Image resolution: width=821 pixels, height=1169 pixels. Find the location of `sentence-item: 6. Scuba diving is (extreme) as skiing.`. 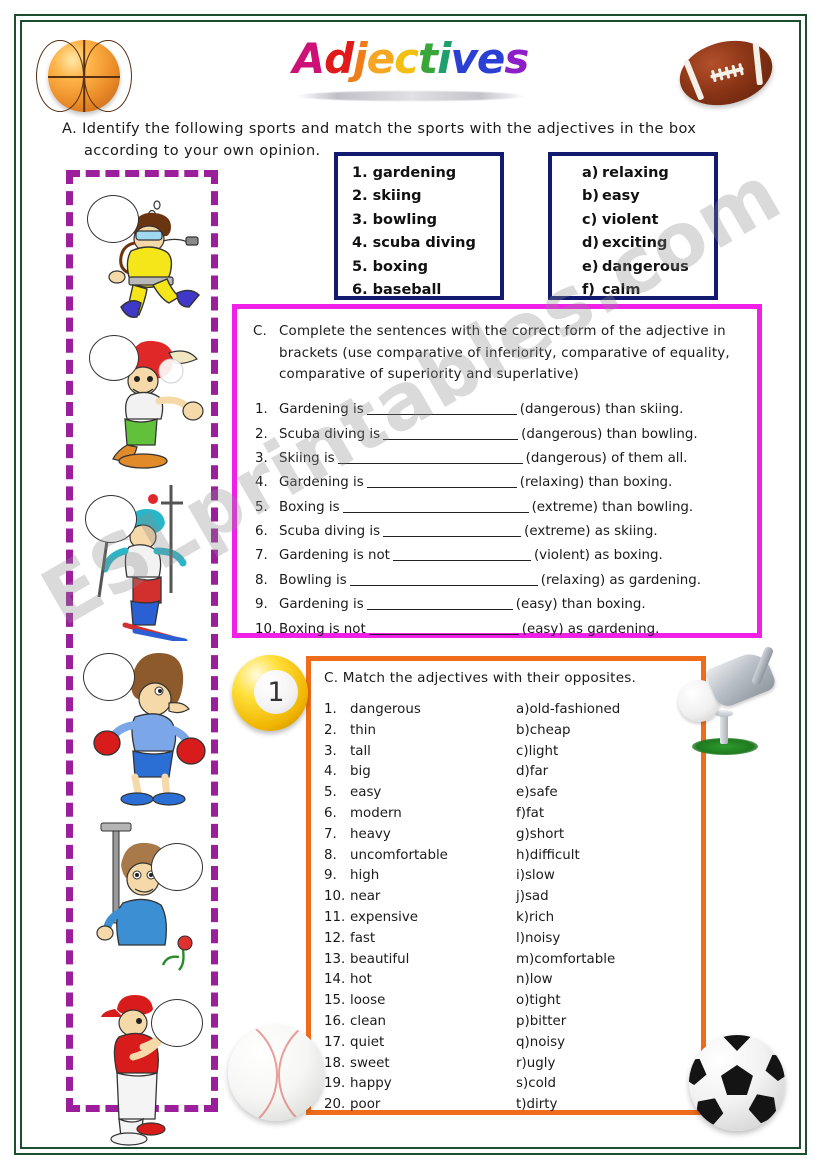

sentence-item: 6. Scuba diving is (extreme) as skiing. is located at coordinates (498, 532).